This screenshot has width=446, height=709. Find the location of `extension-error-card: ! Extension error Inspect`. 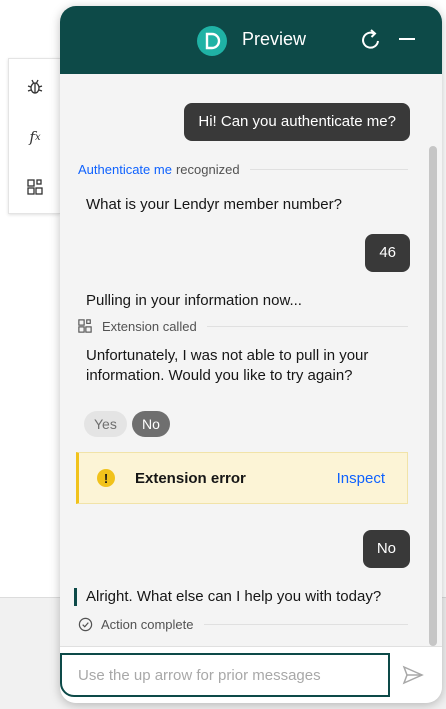

extension-error-card: ! Extension error Inspect is located at coordinates (242, 478).